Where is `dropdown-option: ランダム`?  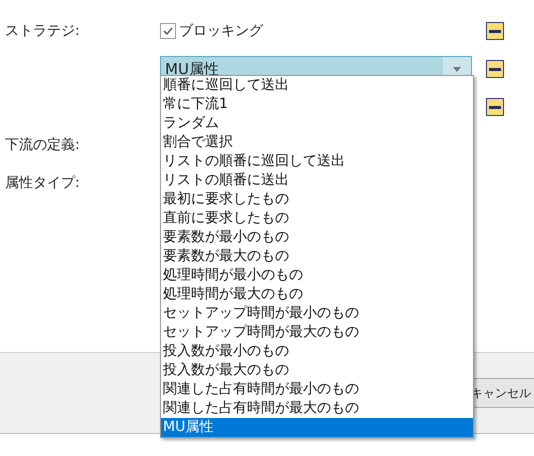 dropdown-option: ランダム is located at coordinates (317, 123).